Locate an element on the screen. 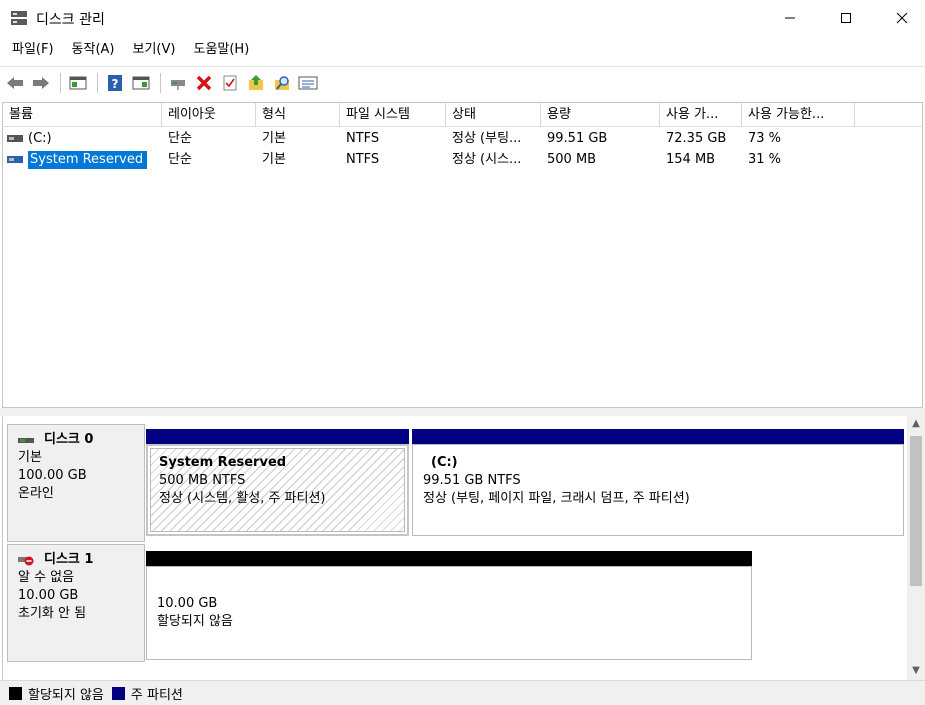 The height and width of the screenshot is (705, 925). disk-state: 초기화 안 됨 is located at coordinates (52, 613).